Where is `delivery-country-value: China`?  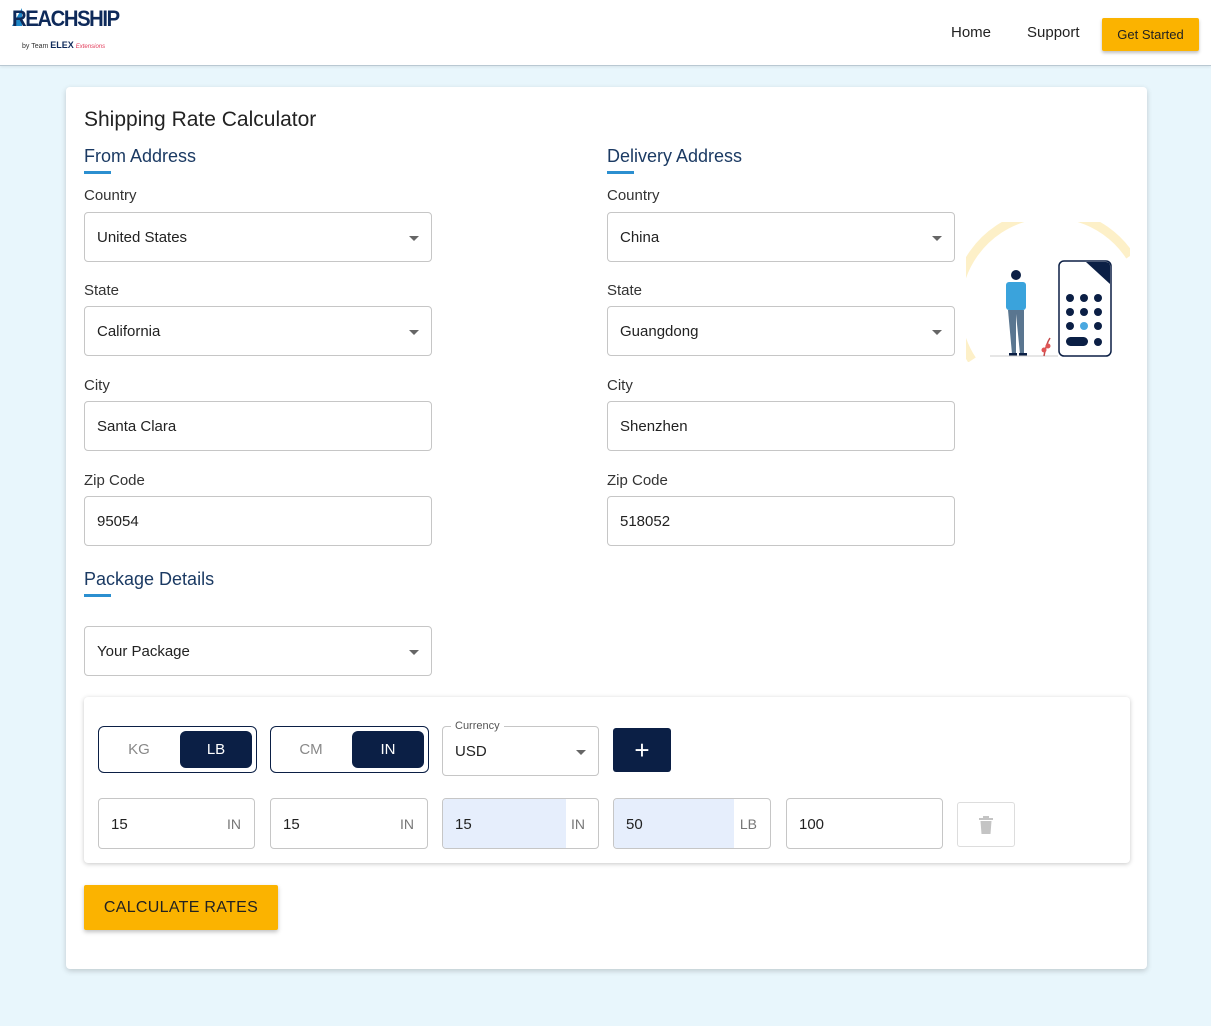 delivery-country-value: China is located at coordinates (640, 237).